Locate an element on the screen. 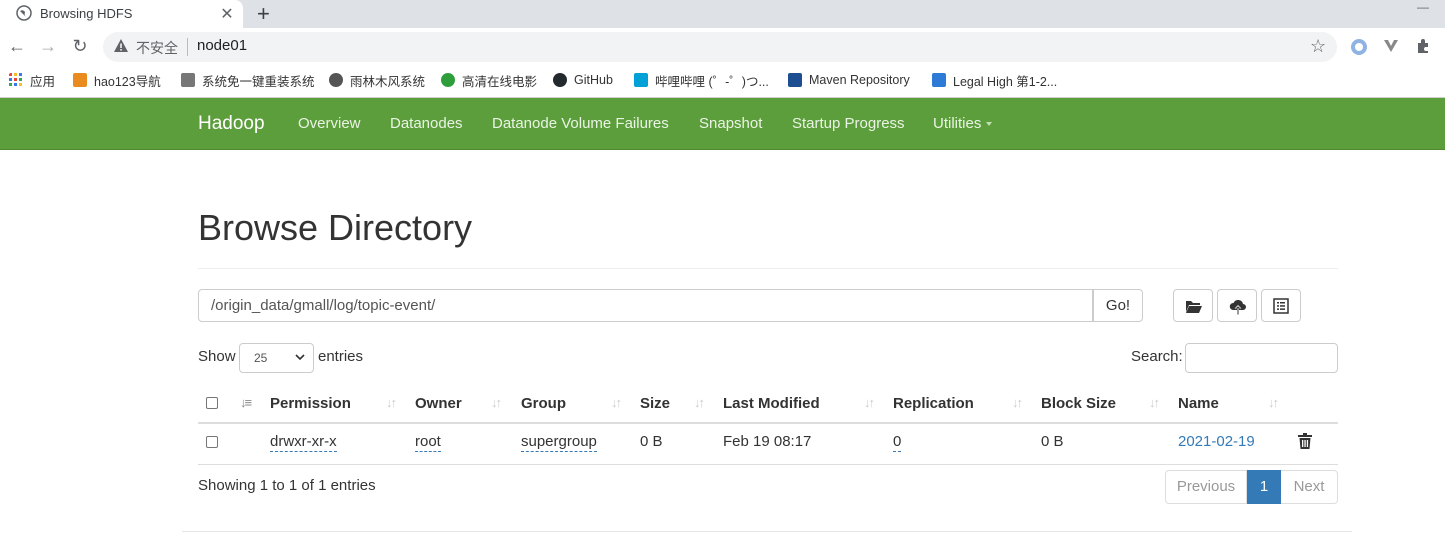 This screenshot has width=1445, height=548. nav-utilities-label: Utilities is located at coordinates (957, 123).